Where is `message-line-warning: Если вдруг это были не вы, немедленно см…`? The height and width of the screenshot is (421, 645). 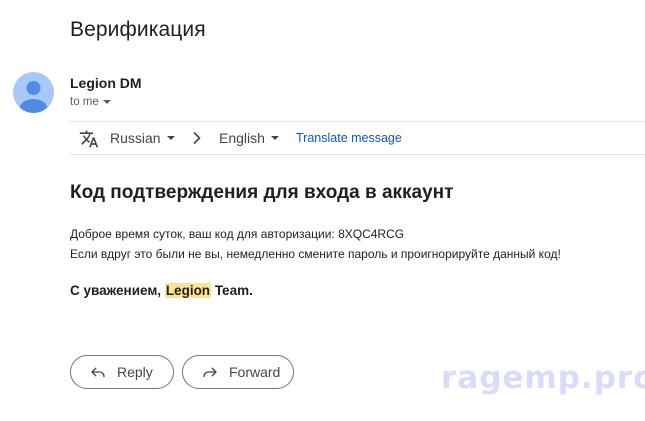 message-line-warning: Если вдруг это были не вы, немедленно см… is located at coordinates (315, 254).